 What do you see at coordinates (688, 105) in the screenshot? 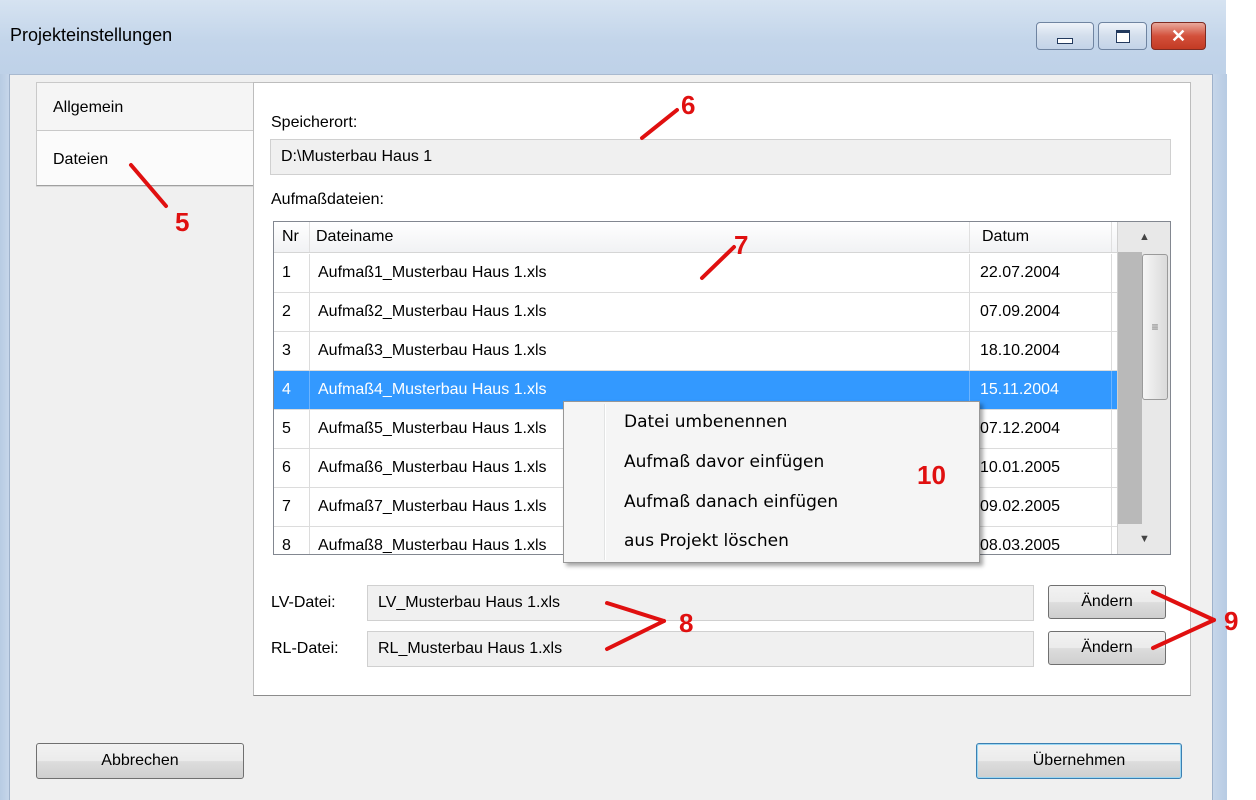
I see `annotation-6: 6` at bounding box center [688, 105].